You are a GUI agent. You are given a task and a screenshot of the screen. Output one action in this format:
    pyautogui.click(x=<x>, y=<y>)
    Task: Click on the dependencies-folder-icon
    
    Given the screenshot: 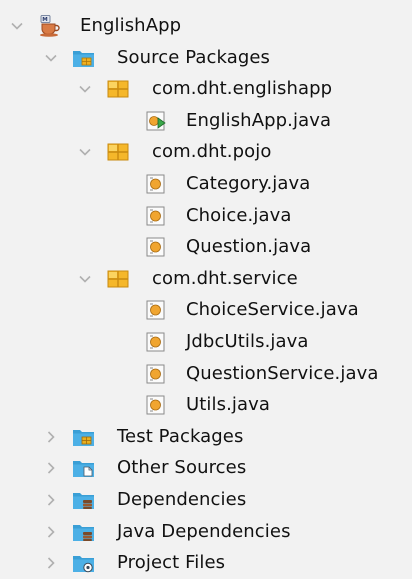 What is the action you would take?
    pyautogui.click(x=84, y=500)
    